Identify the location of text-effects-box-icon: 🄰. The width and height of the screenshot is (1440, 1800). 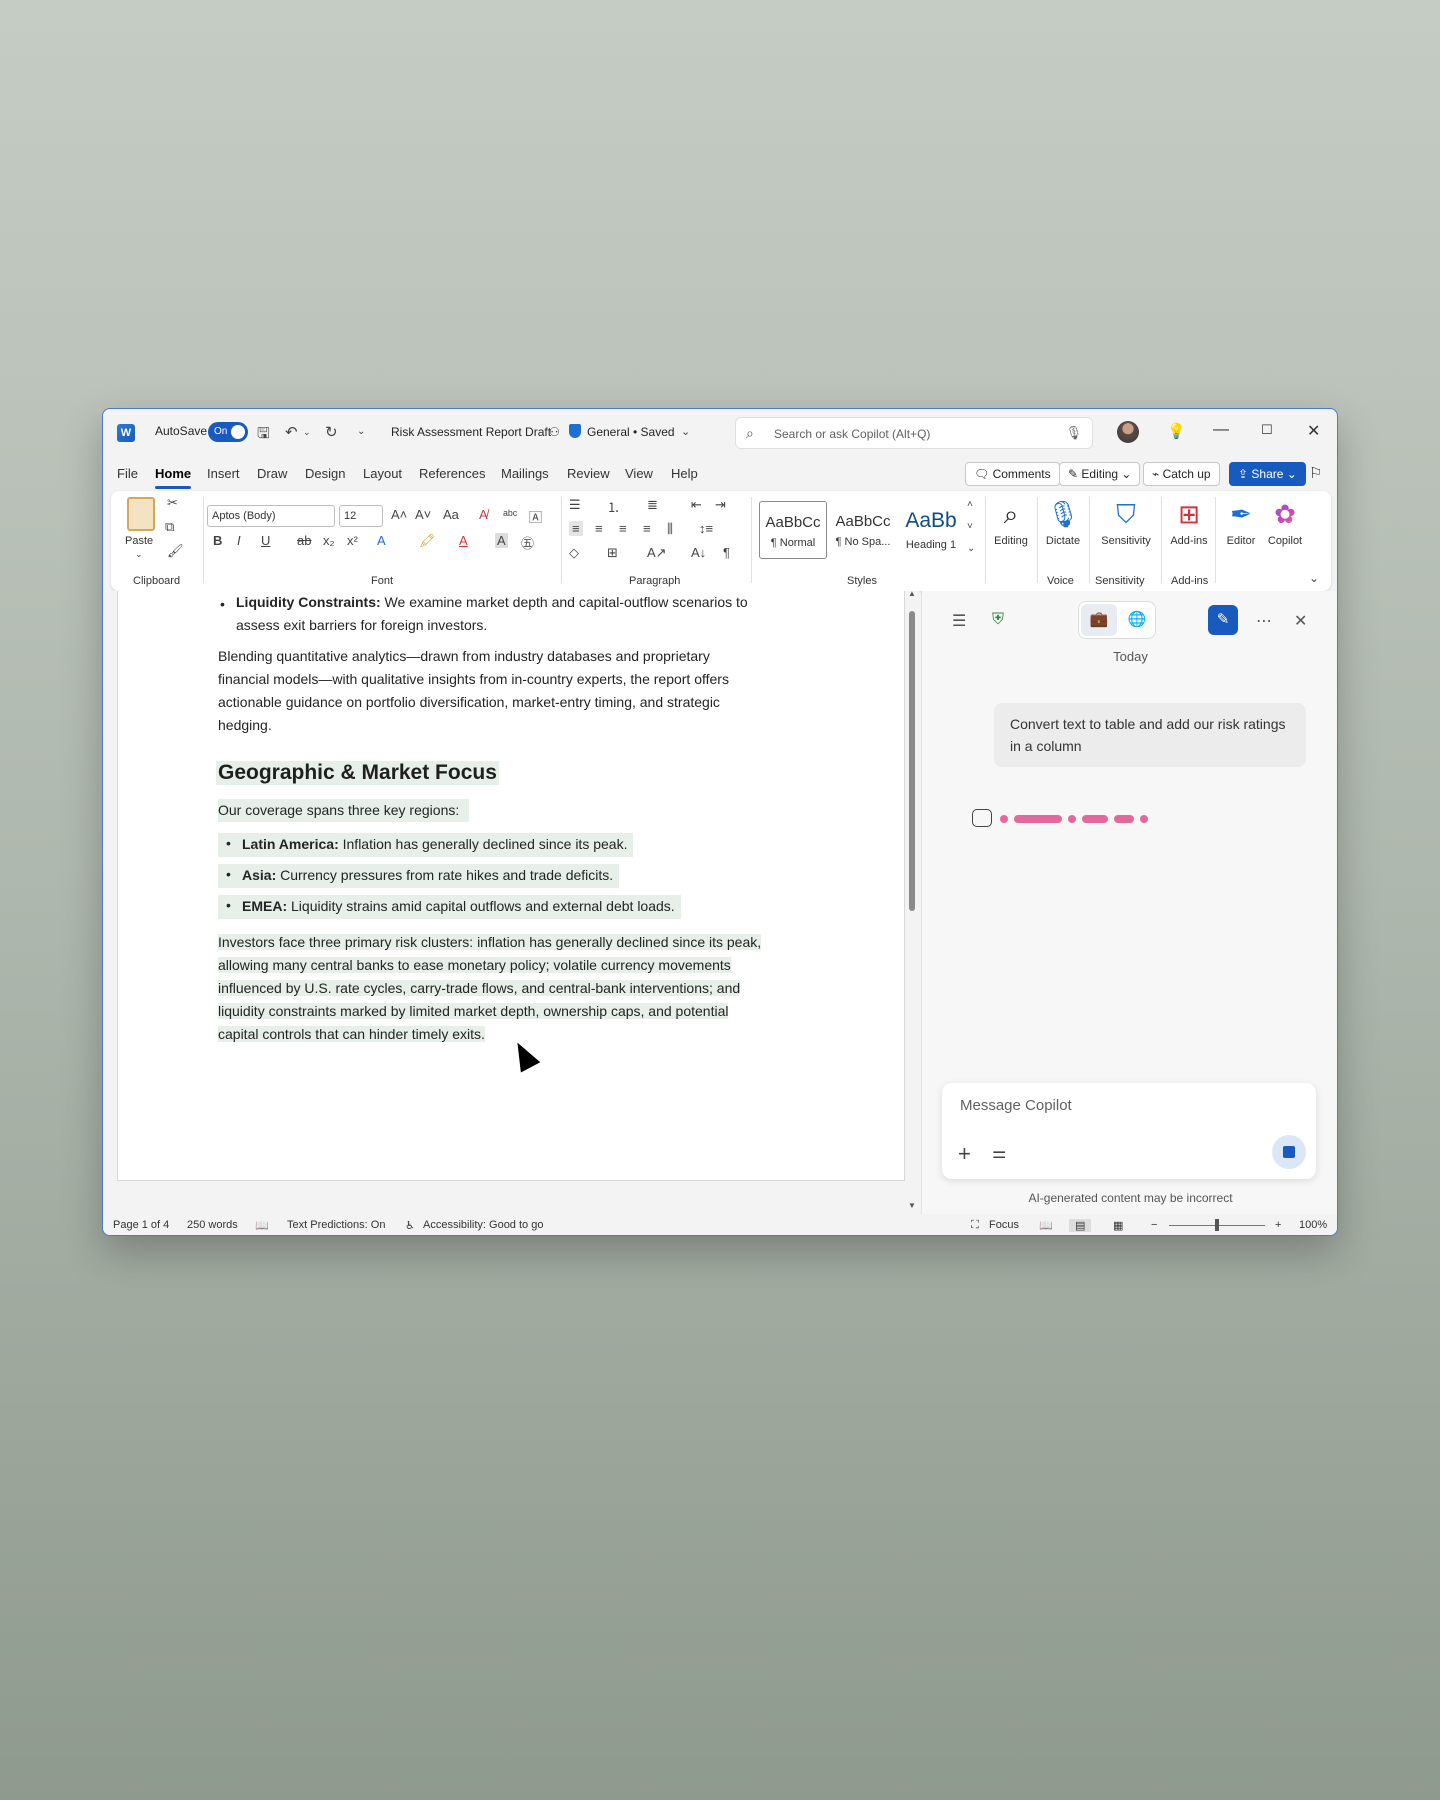
(535, 516).